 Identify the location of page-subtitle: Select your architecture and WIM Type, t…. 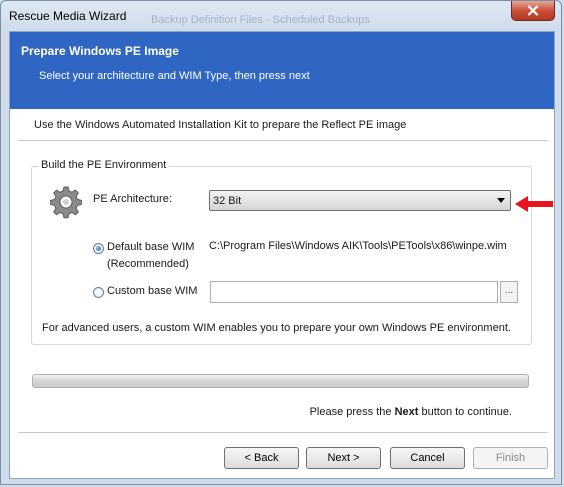
(174, 76).